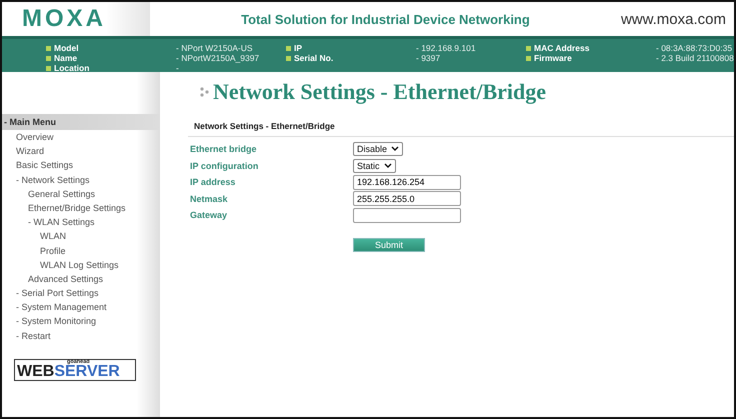  What do you see at coordinates (81, 279) in the screenshot?
I see `menu-item: Advanced Settings` at bounding box center [81, 279].